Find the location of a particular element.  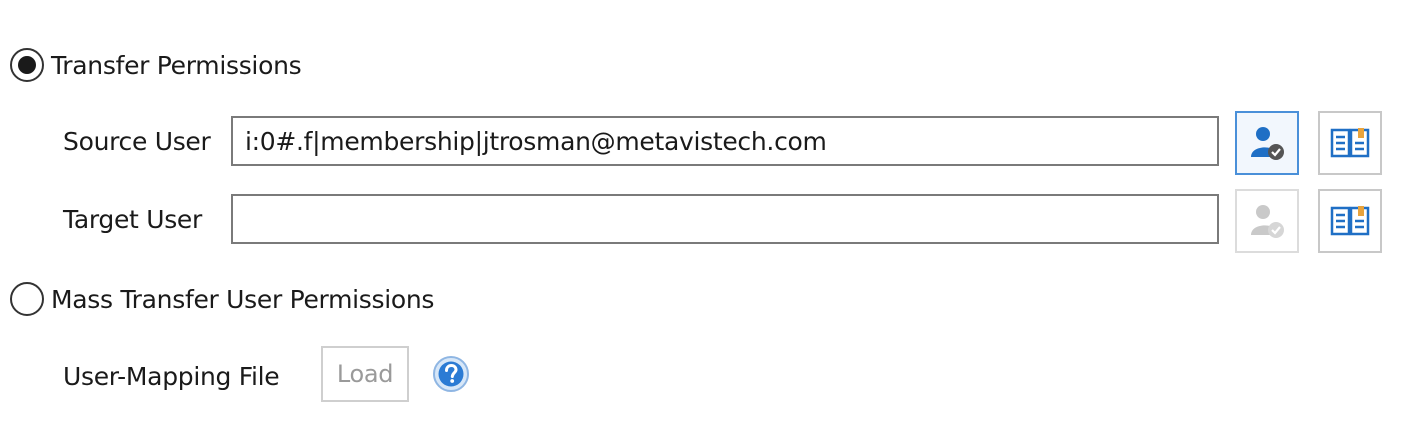

target-user-input is located at coordinates (725, 219).